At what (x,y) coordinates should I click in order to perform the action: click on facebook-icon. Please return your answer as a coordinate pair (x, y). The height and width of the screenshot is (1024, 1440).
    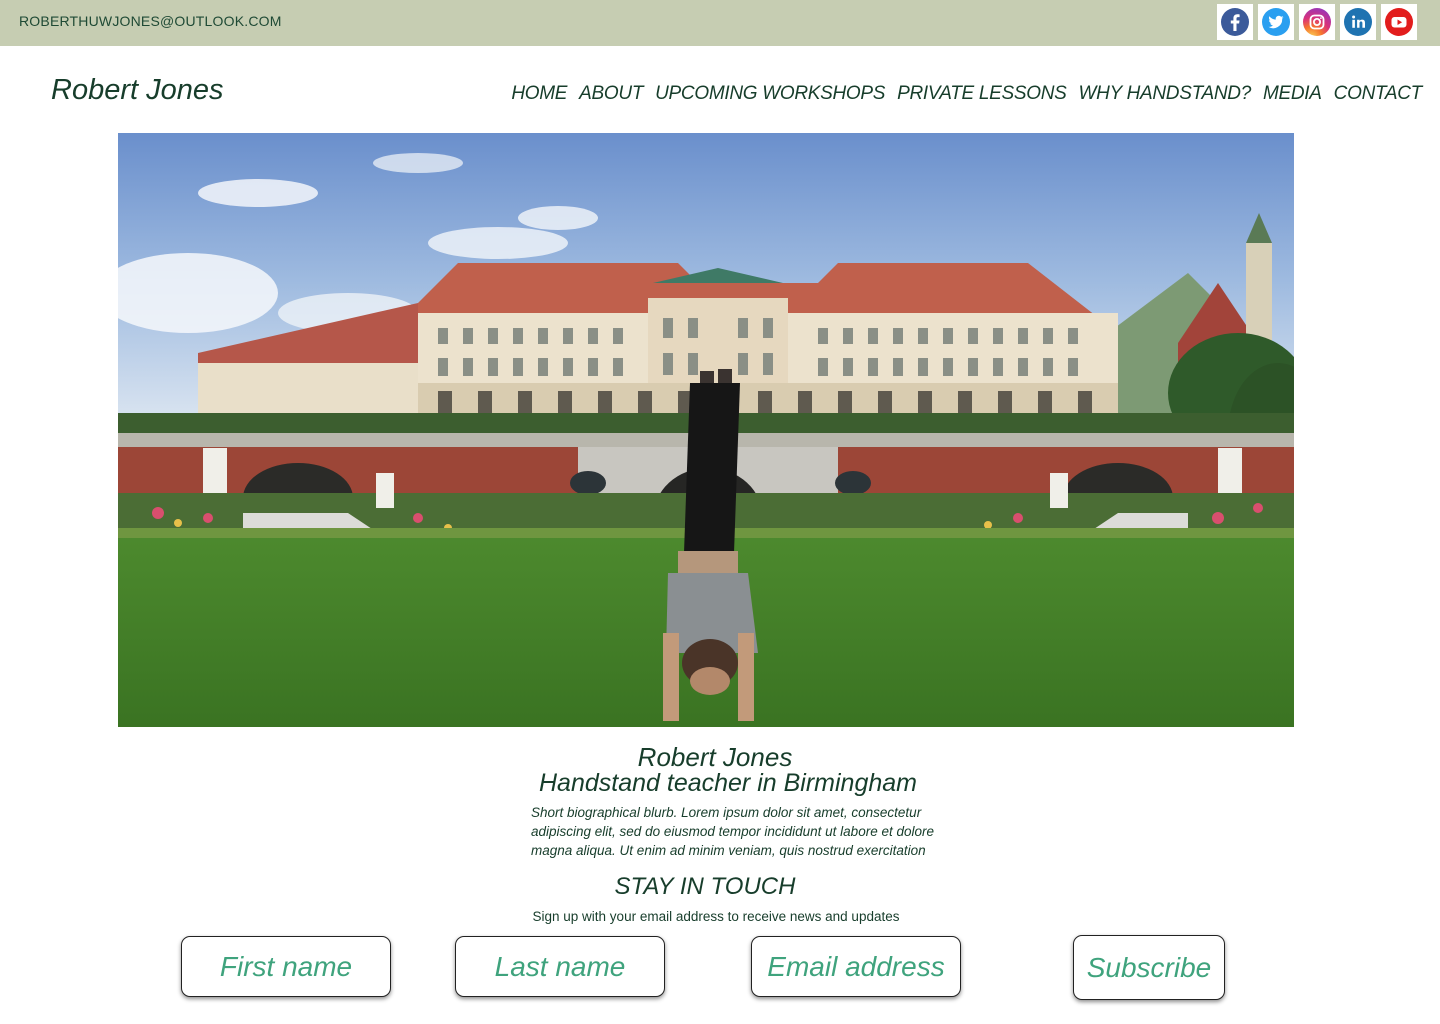
    Looking at the image, I should click on (1235, 22).